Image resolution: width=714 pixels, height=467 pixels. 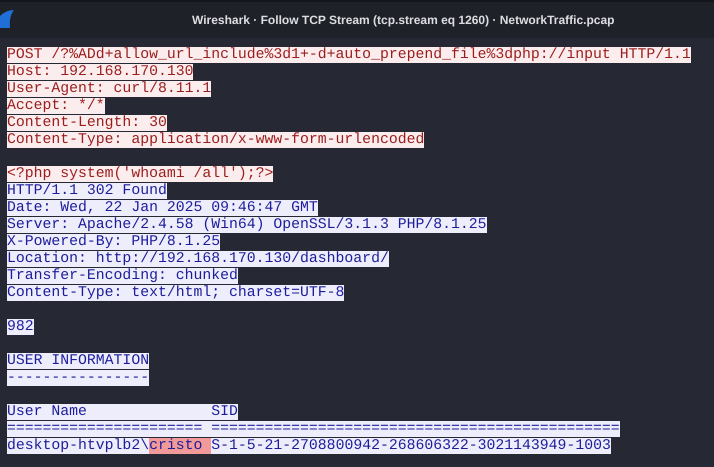 I want to click on server-text: Transfer-Encoding: chunked, so click(x=122, y=276).